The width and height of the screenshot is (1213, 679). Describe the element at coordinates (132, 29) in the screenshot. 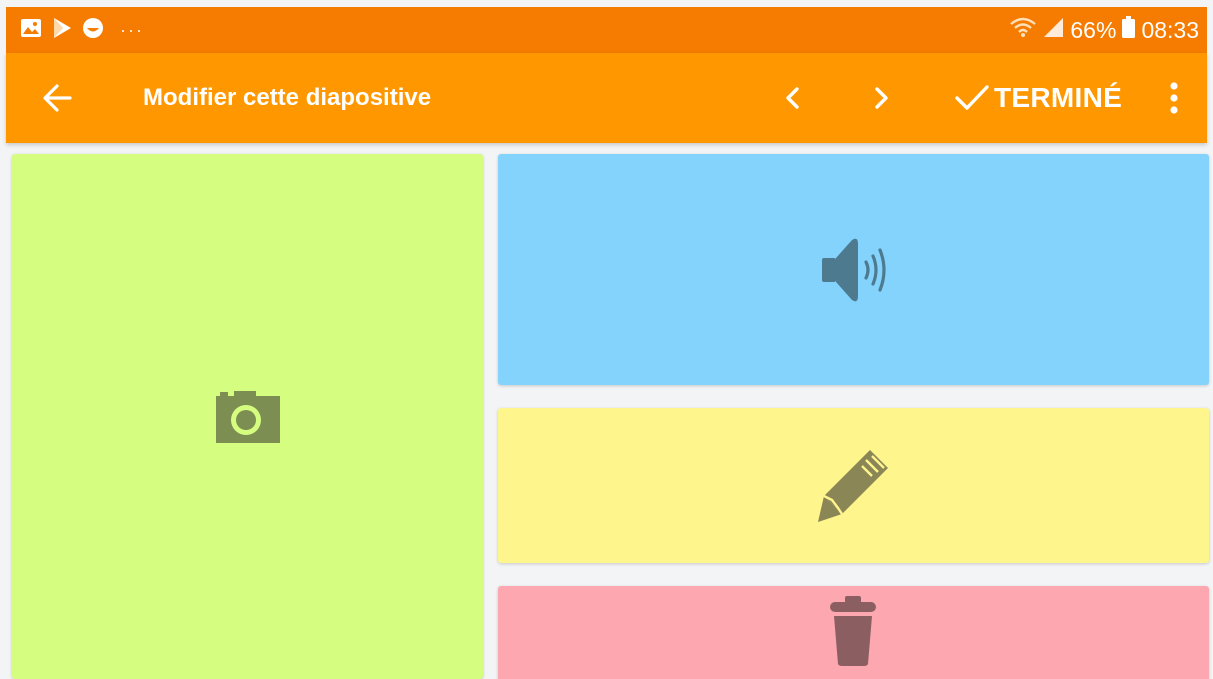

I see `status-overflow: ···` at that location.